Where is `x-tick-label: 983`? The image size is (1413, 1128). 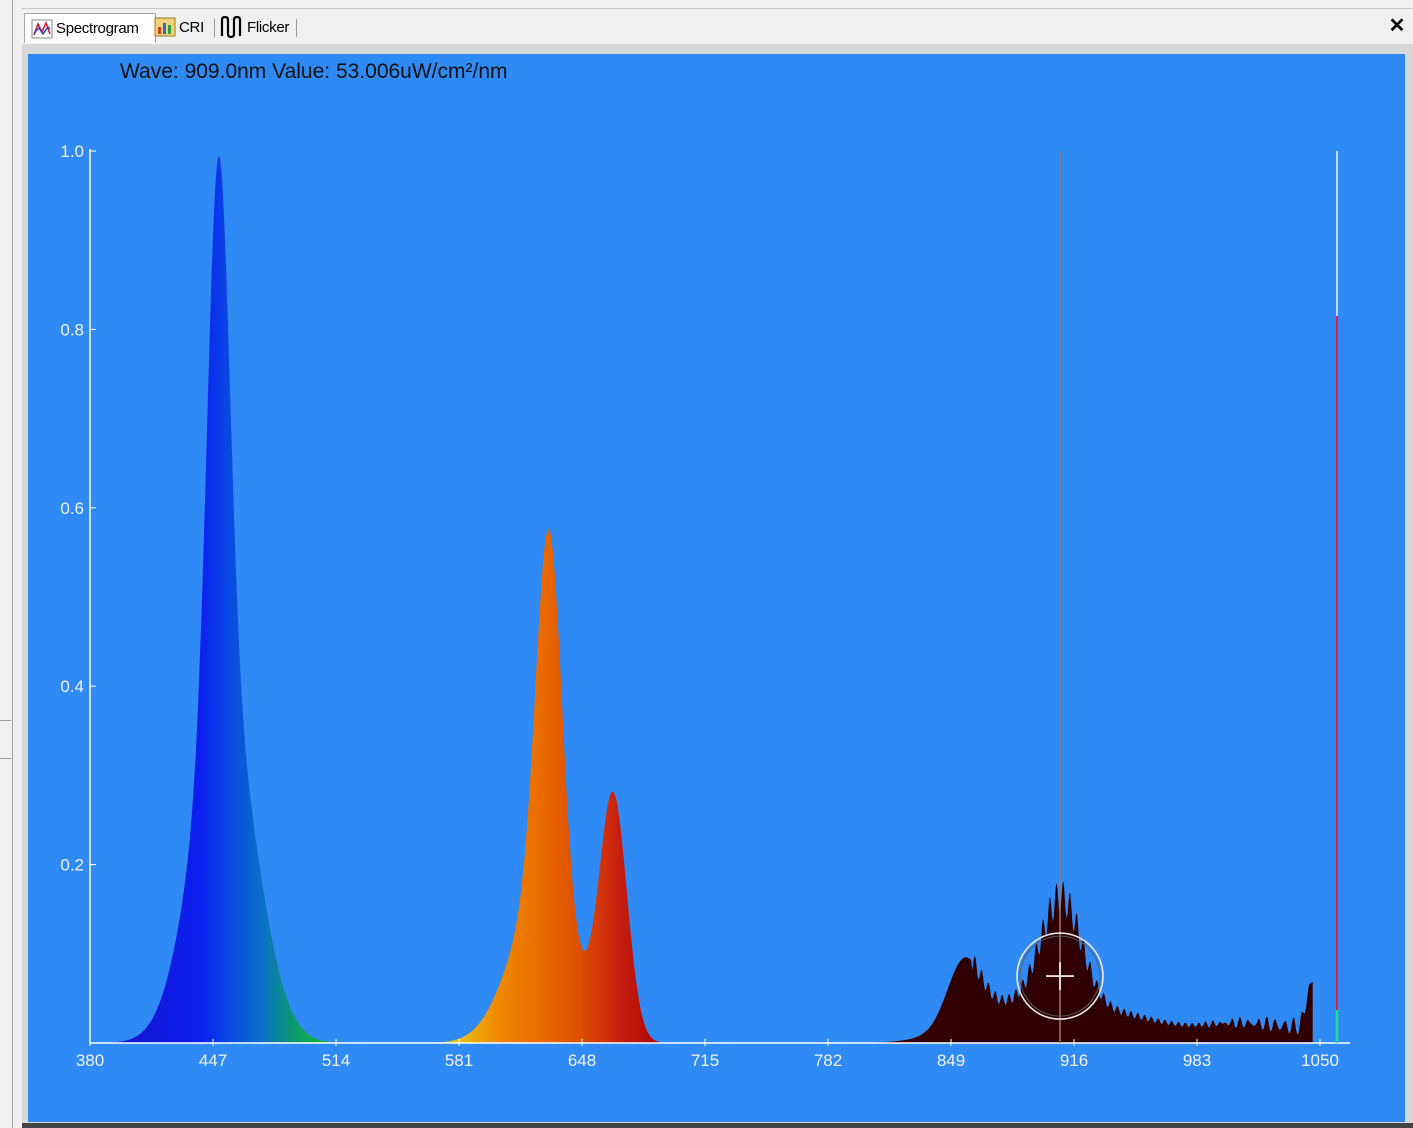
x-tick-label: 983 is located at coordinates (1197, 1060).